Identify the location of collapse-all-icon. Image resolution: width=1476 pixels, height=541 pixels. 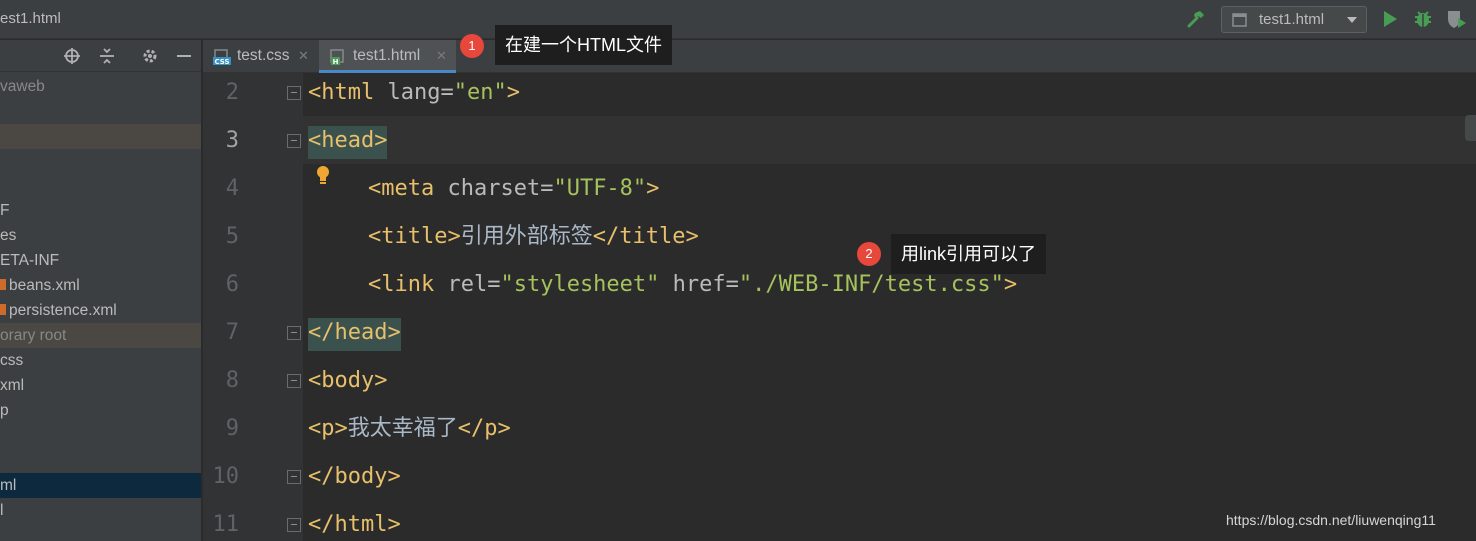
(107, 56).